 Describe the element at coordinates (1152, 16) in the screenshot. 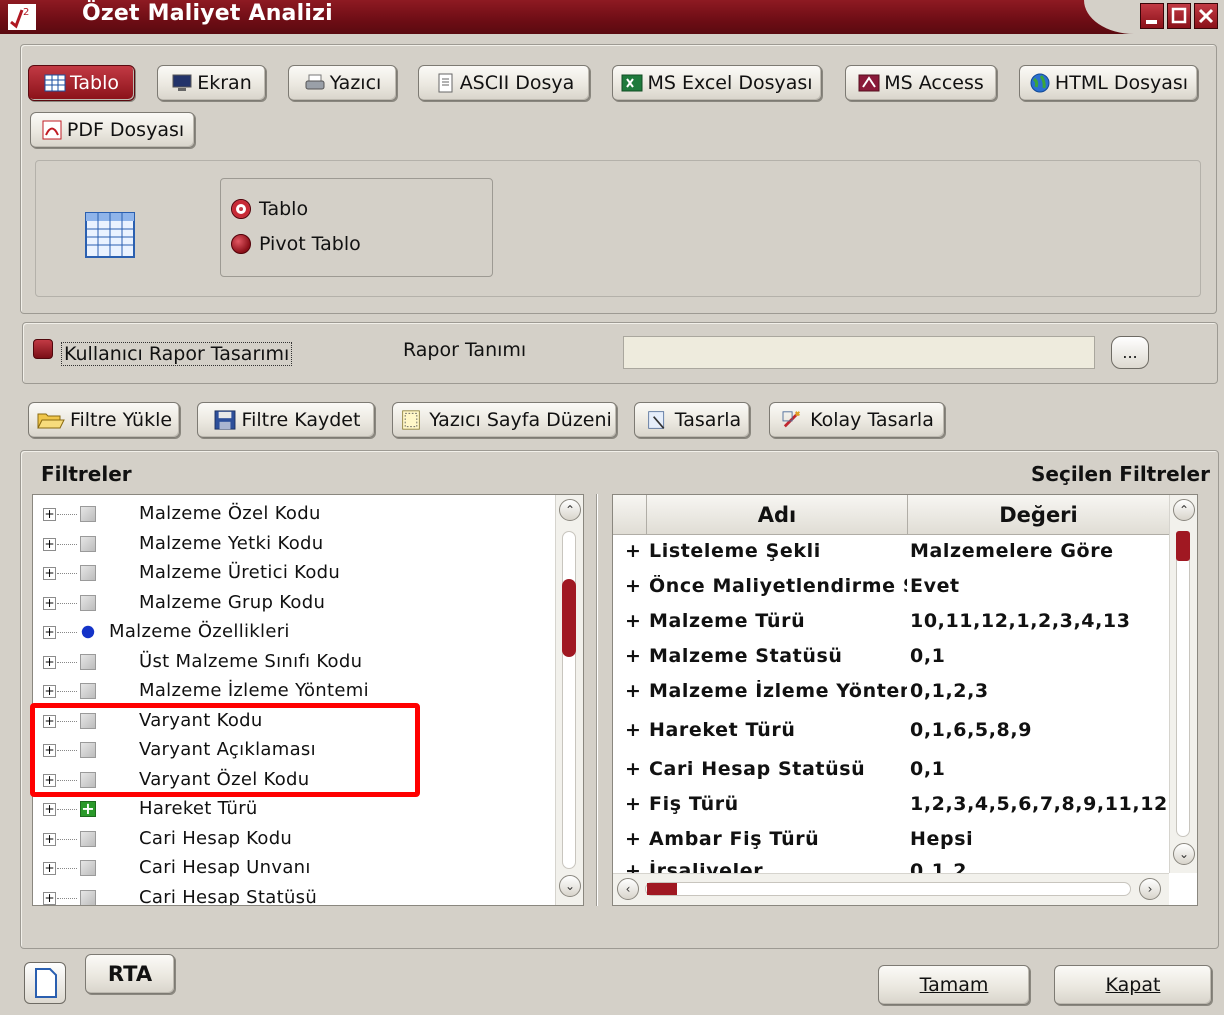

I see `minimize-button` at that location.